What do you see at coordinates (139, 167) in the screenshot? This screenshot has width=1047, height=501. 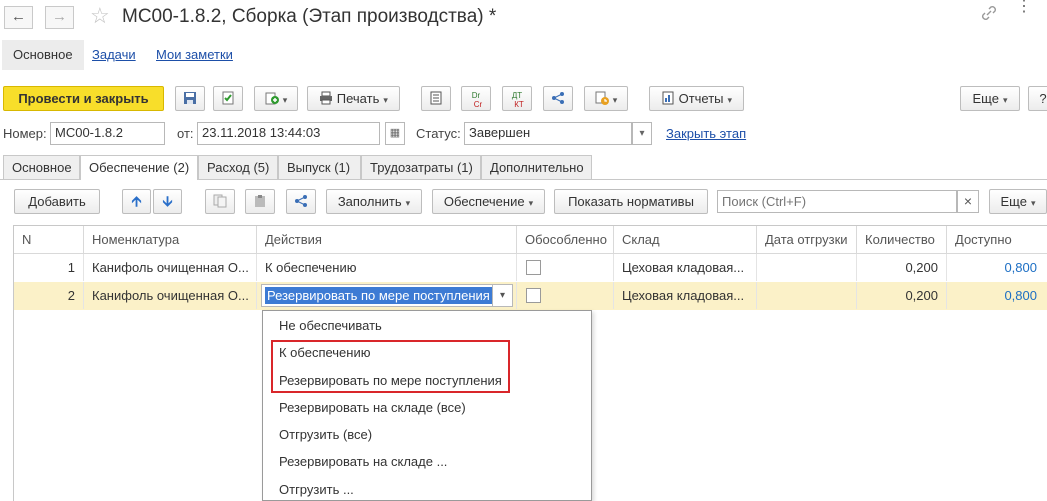 I see `tab-provision: Обеспечение (2)` at bounding box center [139, 167].